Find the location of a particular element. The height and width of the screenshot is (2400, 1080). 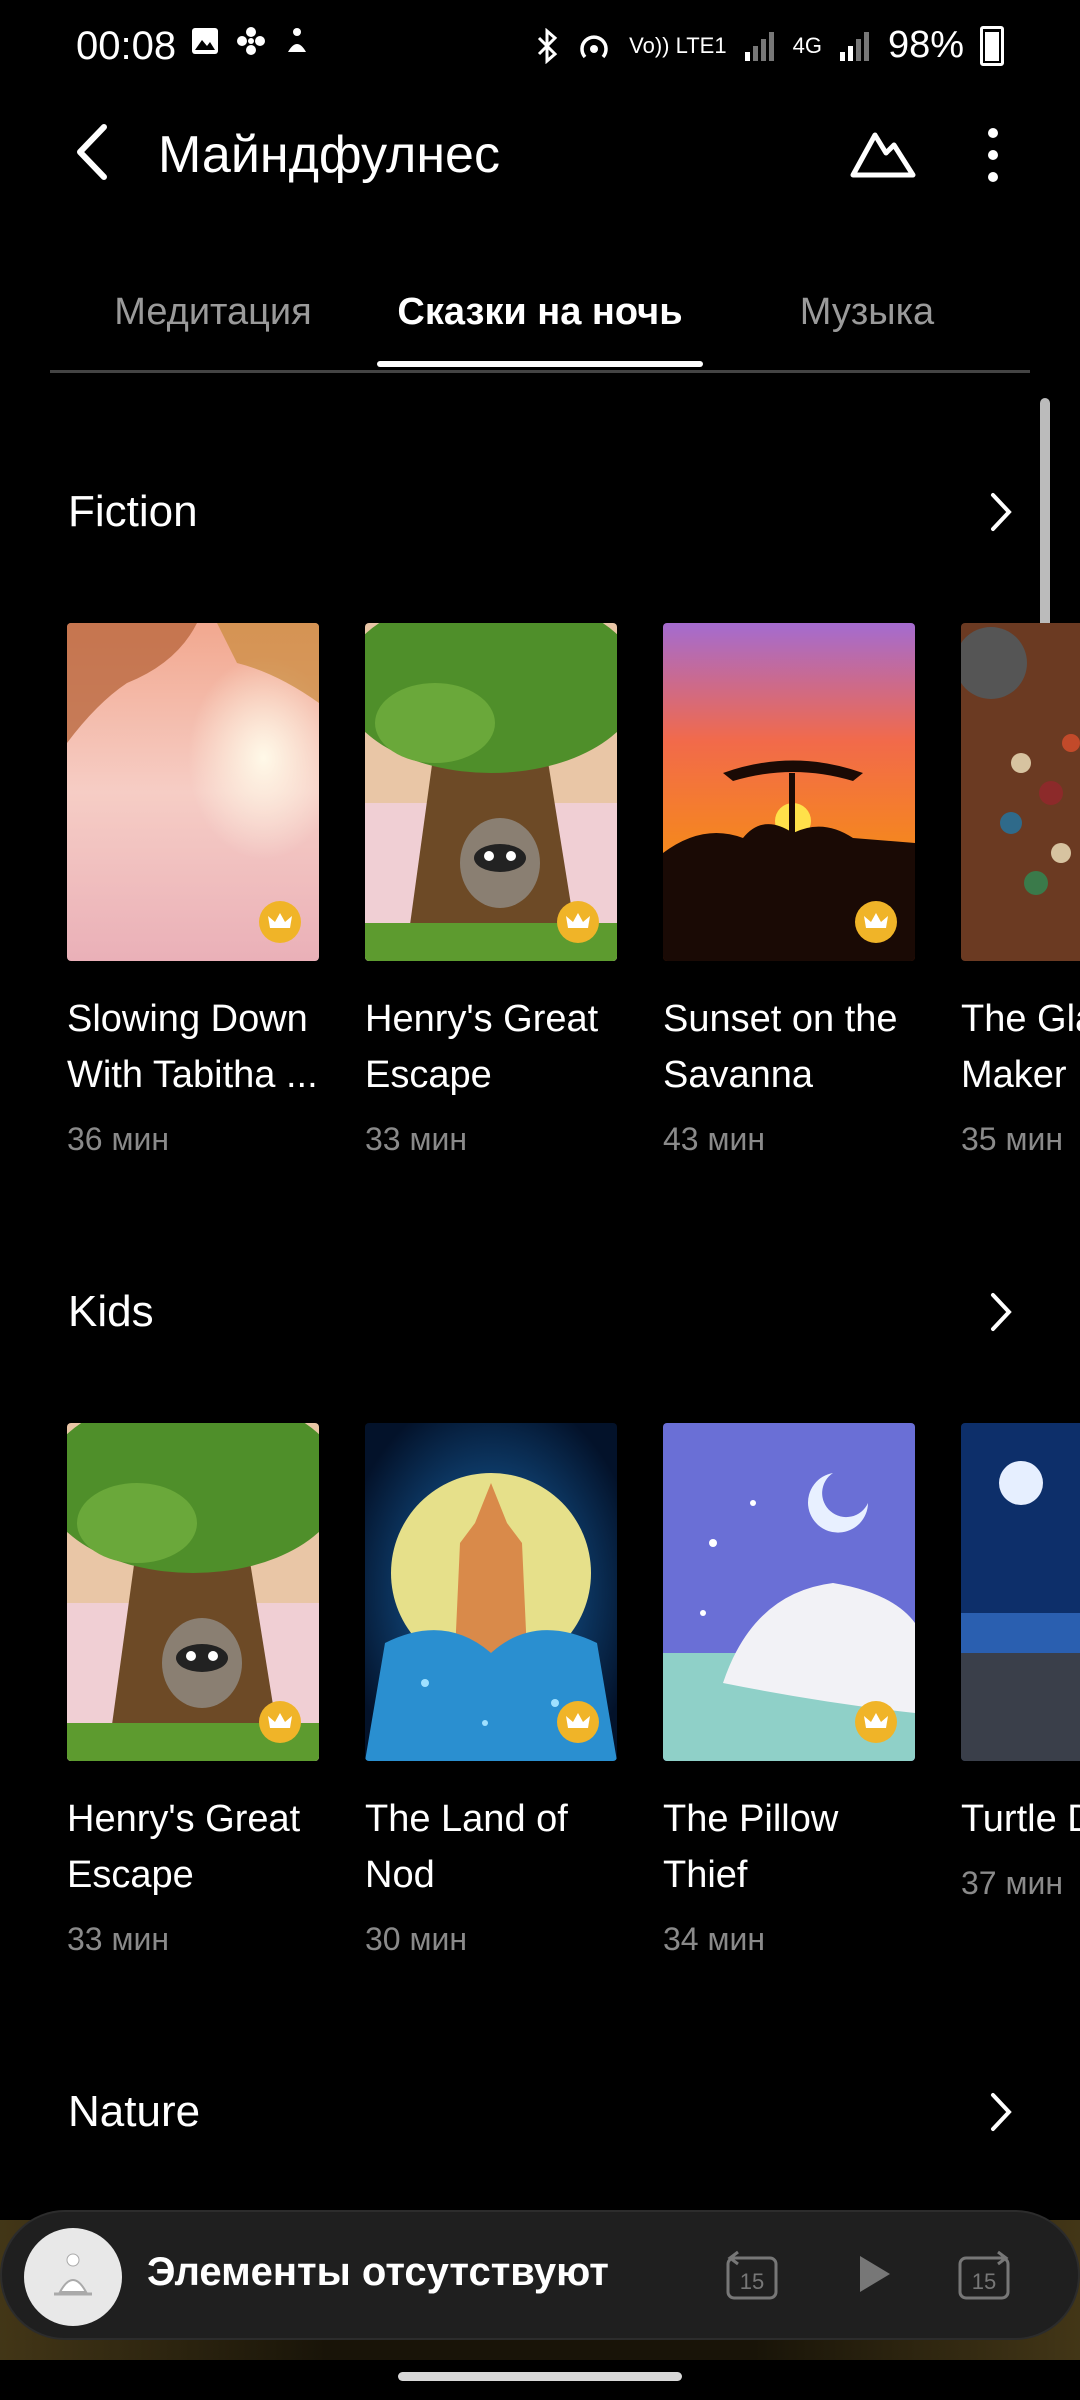

status-time: 00:08 is located at coordinates (126, 46).